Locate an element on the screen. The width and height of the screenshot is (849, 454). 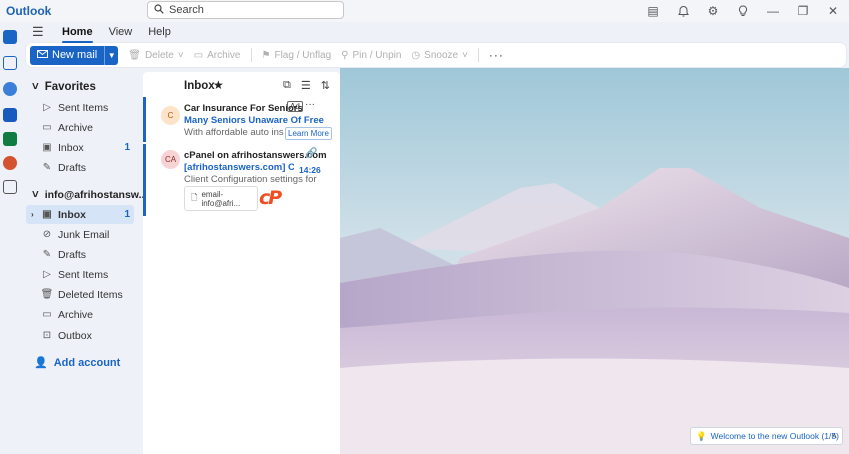
file-icon: 🗋 is located at coordinates (194, 197).